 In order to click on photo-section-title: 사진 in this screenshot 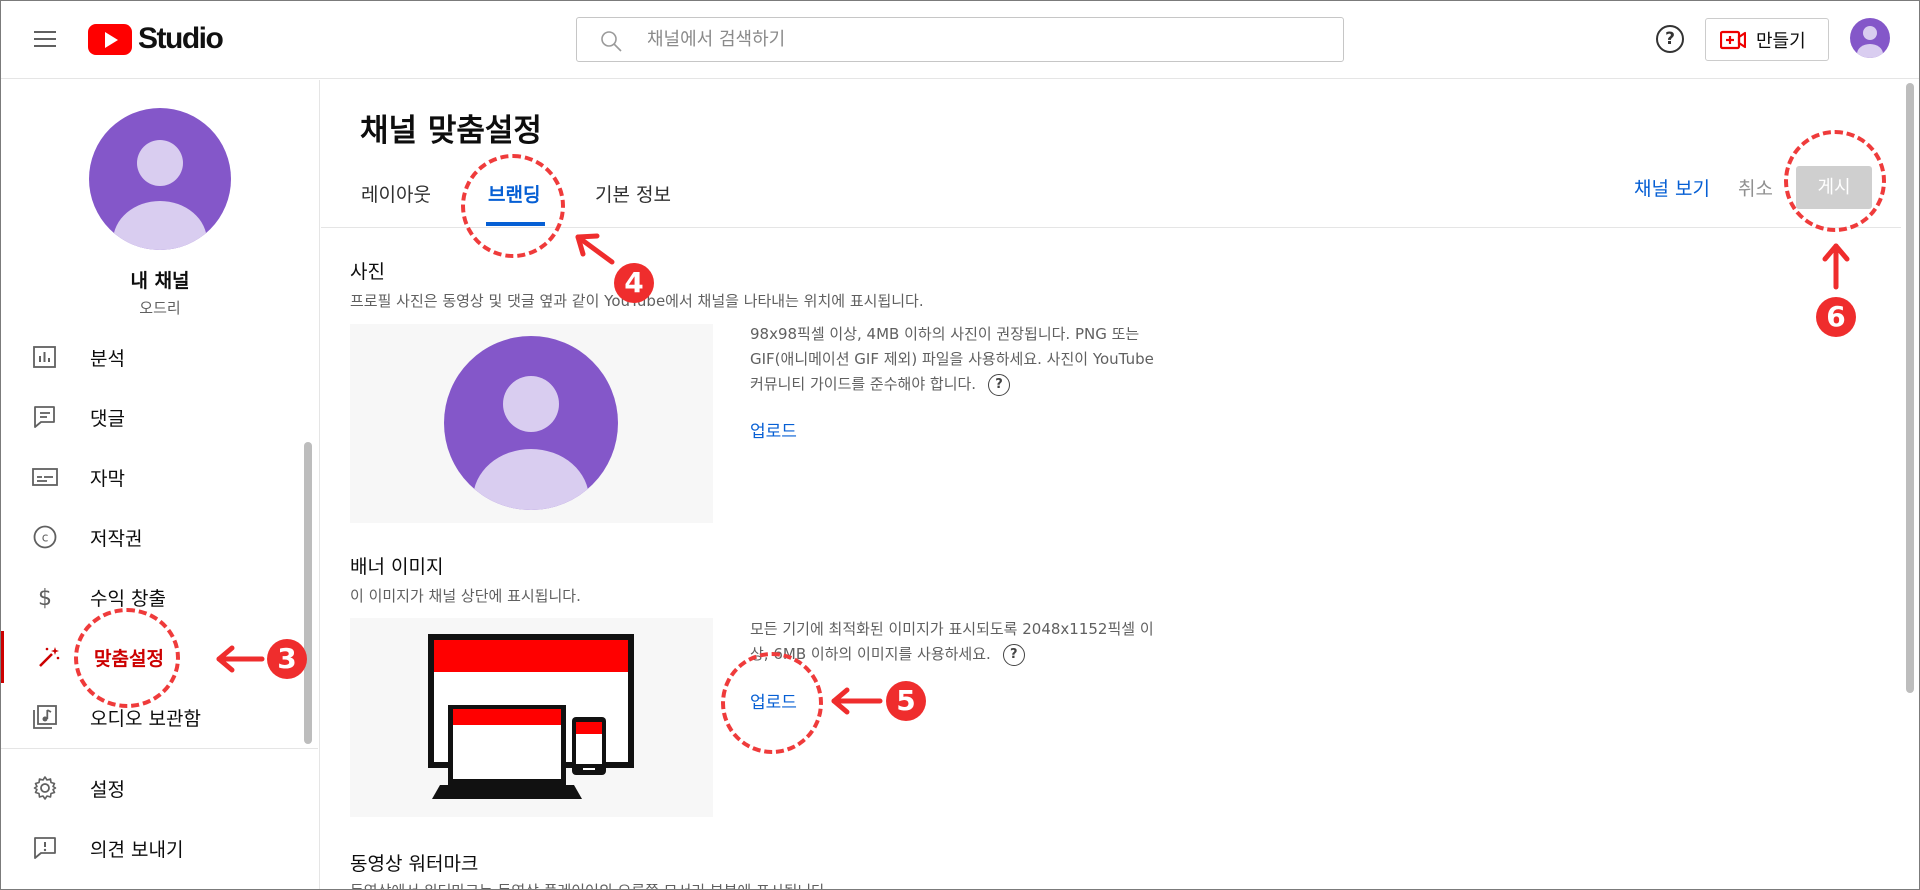, I will do `click(367, 272)`.